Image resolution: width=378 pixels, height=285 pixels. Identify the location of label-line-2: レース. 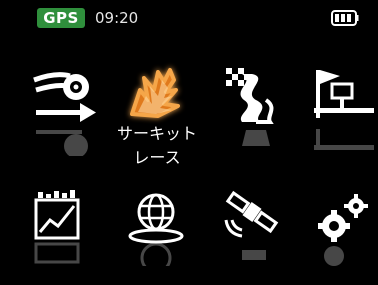
(157, 157).